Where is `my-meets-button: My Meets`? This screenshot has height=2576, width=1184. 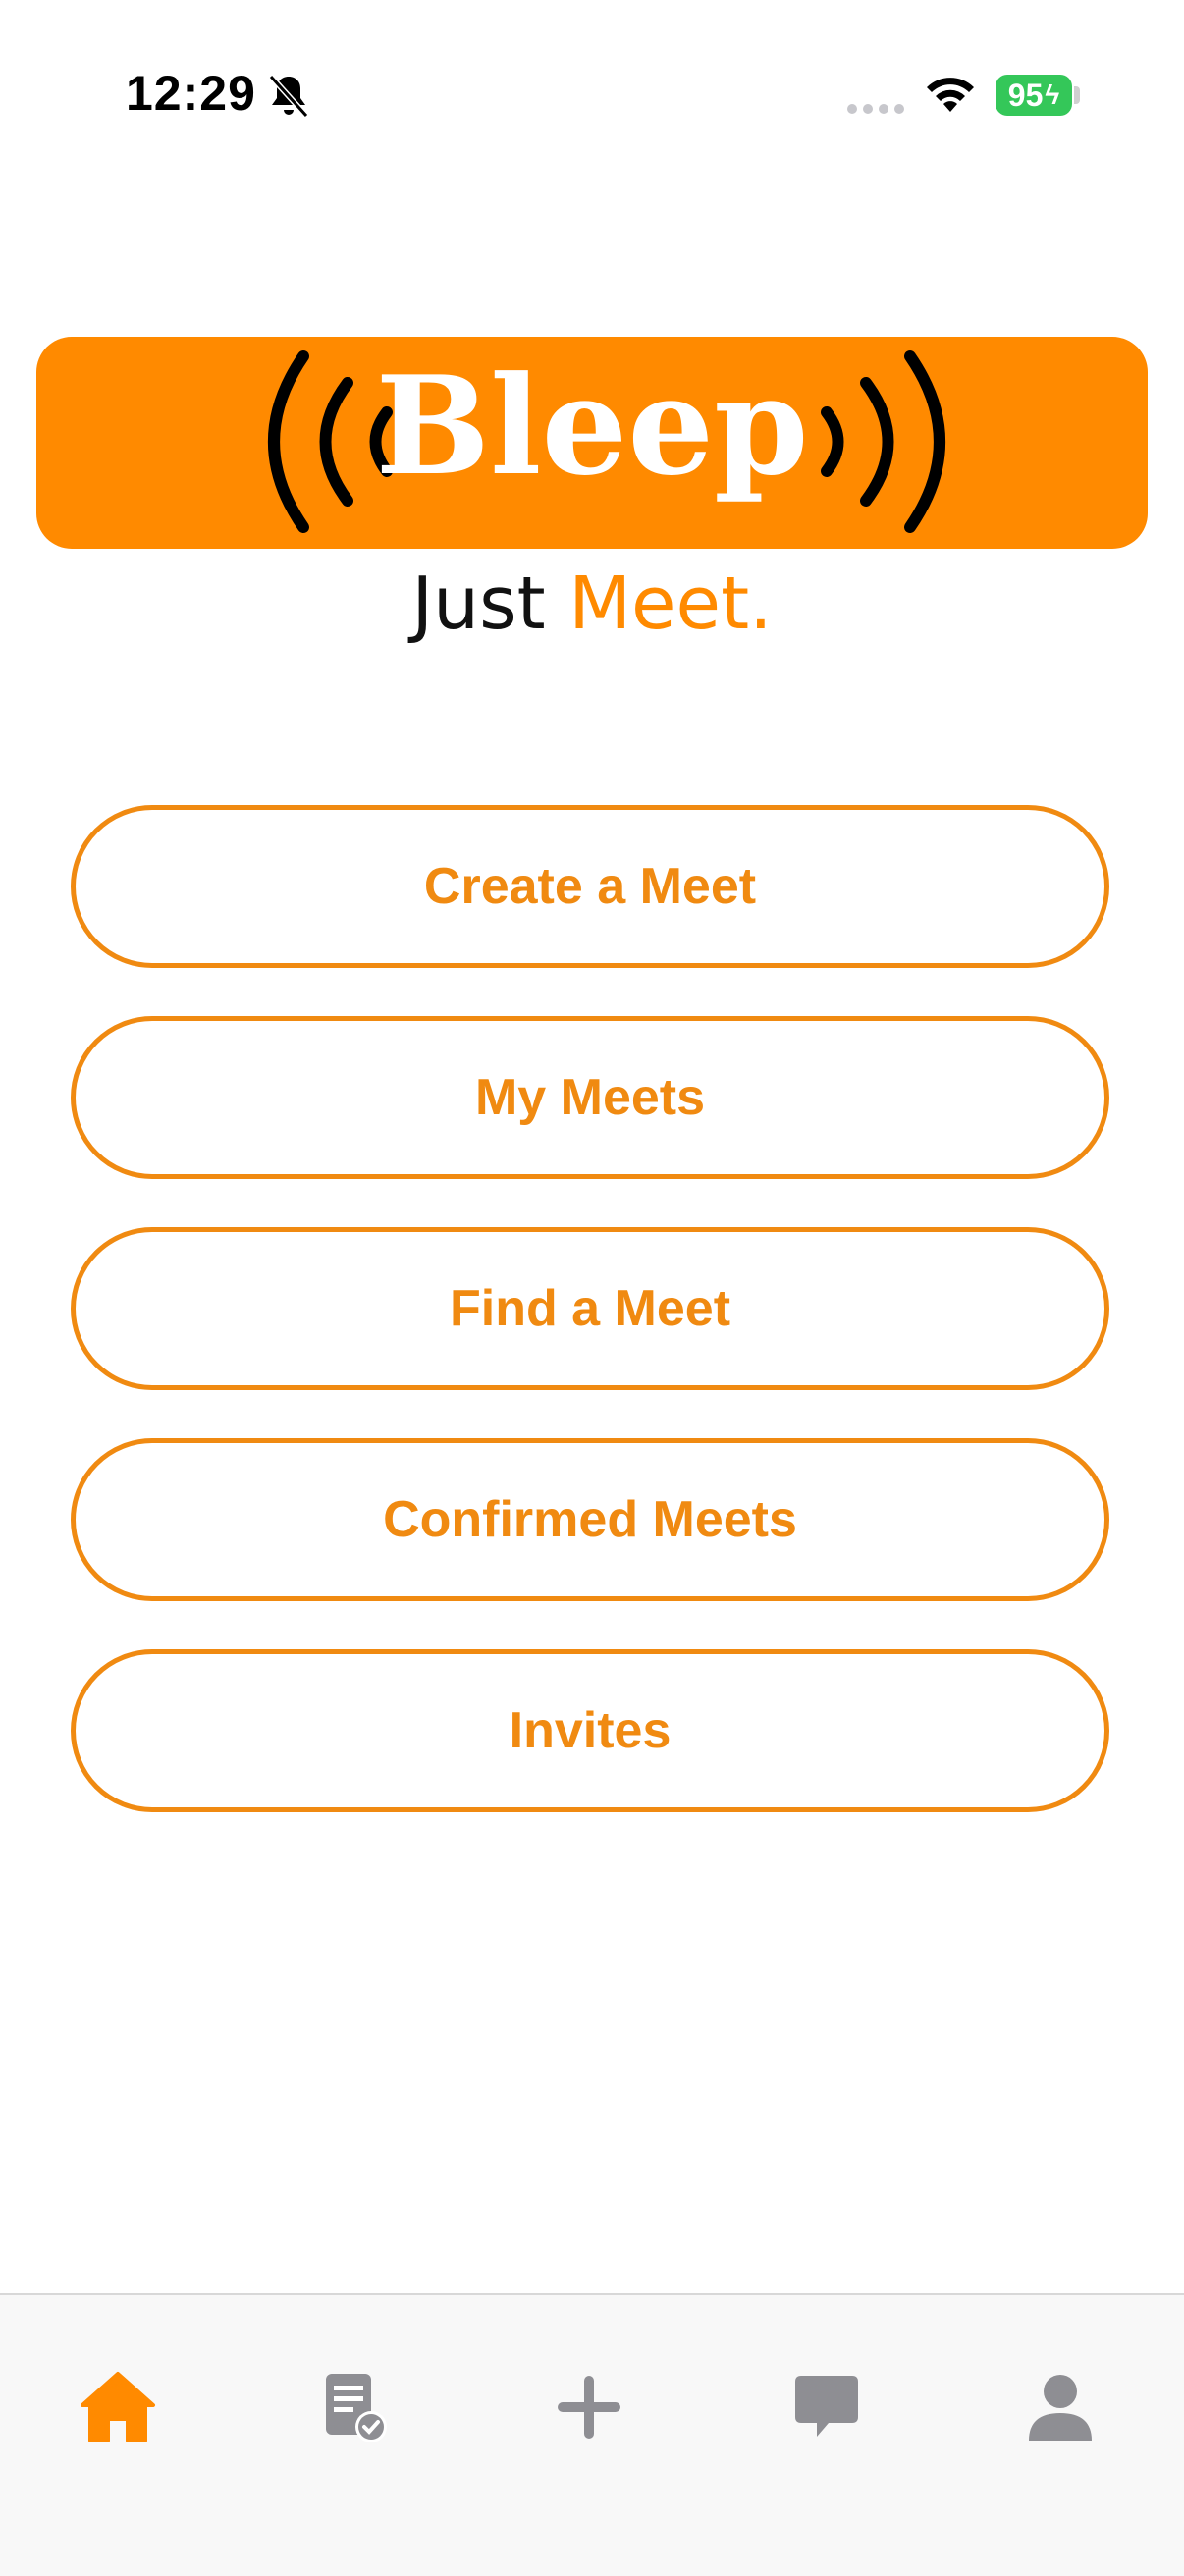 my-meets-button: My Meets is located at coordinates (590, 1097).